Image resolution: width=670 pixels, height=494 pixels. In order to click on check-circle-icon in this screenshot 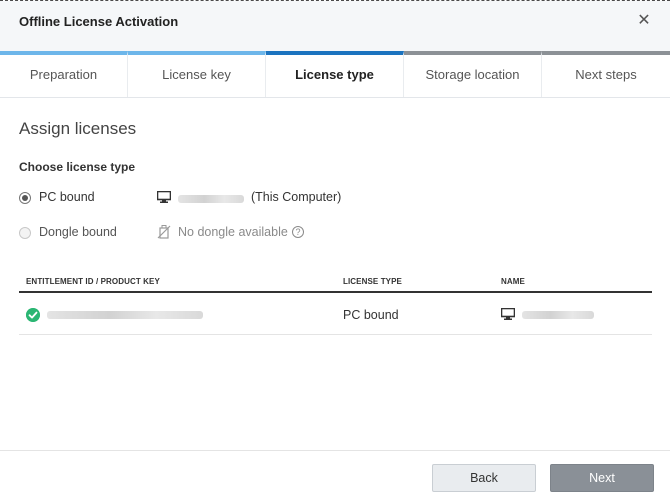, I will do `click(33, 315)`.